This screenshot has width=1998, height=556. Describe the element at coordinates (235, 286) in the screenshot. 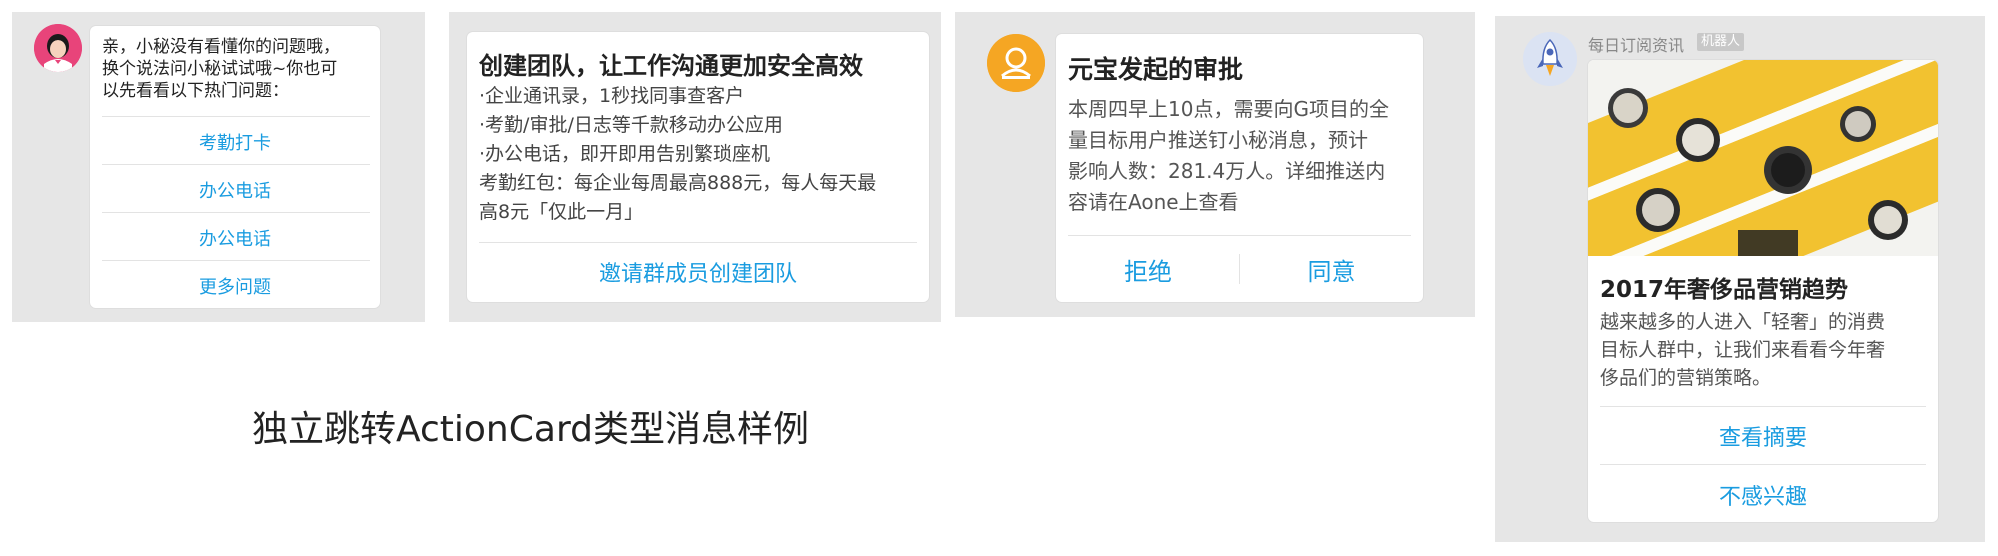

I see `faq-link-more-questions: 更多问题` at that location.